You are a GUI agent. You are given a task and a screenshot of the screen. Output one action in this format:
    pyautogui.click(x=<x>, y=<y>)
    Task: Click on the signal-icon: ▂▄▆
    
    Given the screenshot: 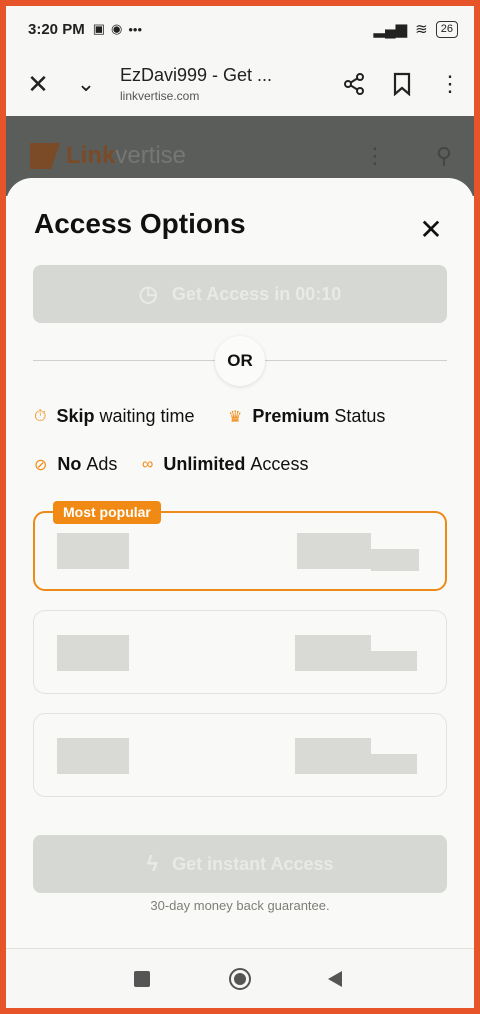 What is the action you would take?
    pyautogui.click(x=390, y=29)
    